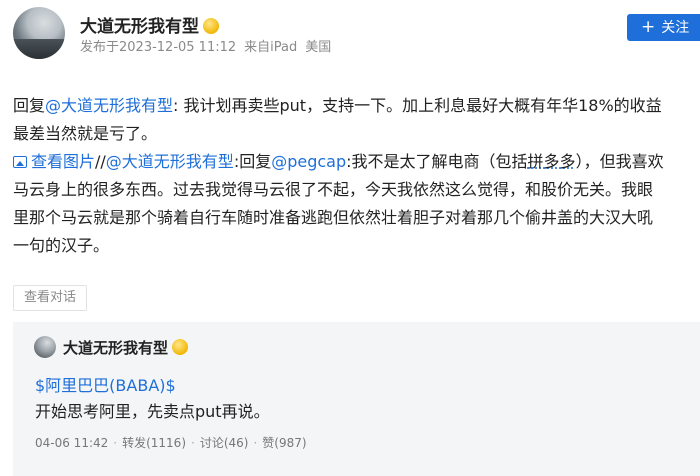 The width and height of the screenshot is (700, 476). I want to click on author-name: 大道无形我有型, so click(149, 24).